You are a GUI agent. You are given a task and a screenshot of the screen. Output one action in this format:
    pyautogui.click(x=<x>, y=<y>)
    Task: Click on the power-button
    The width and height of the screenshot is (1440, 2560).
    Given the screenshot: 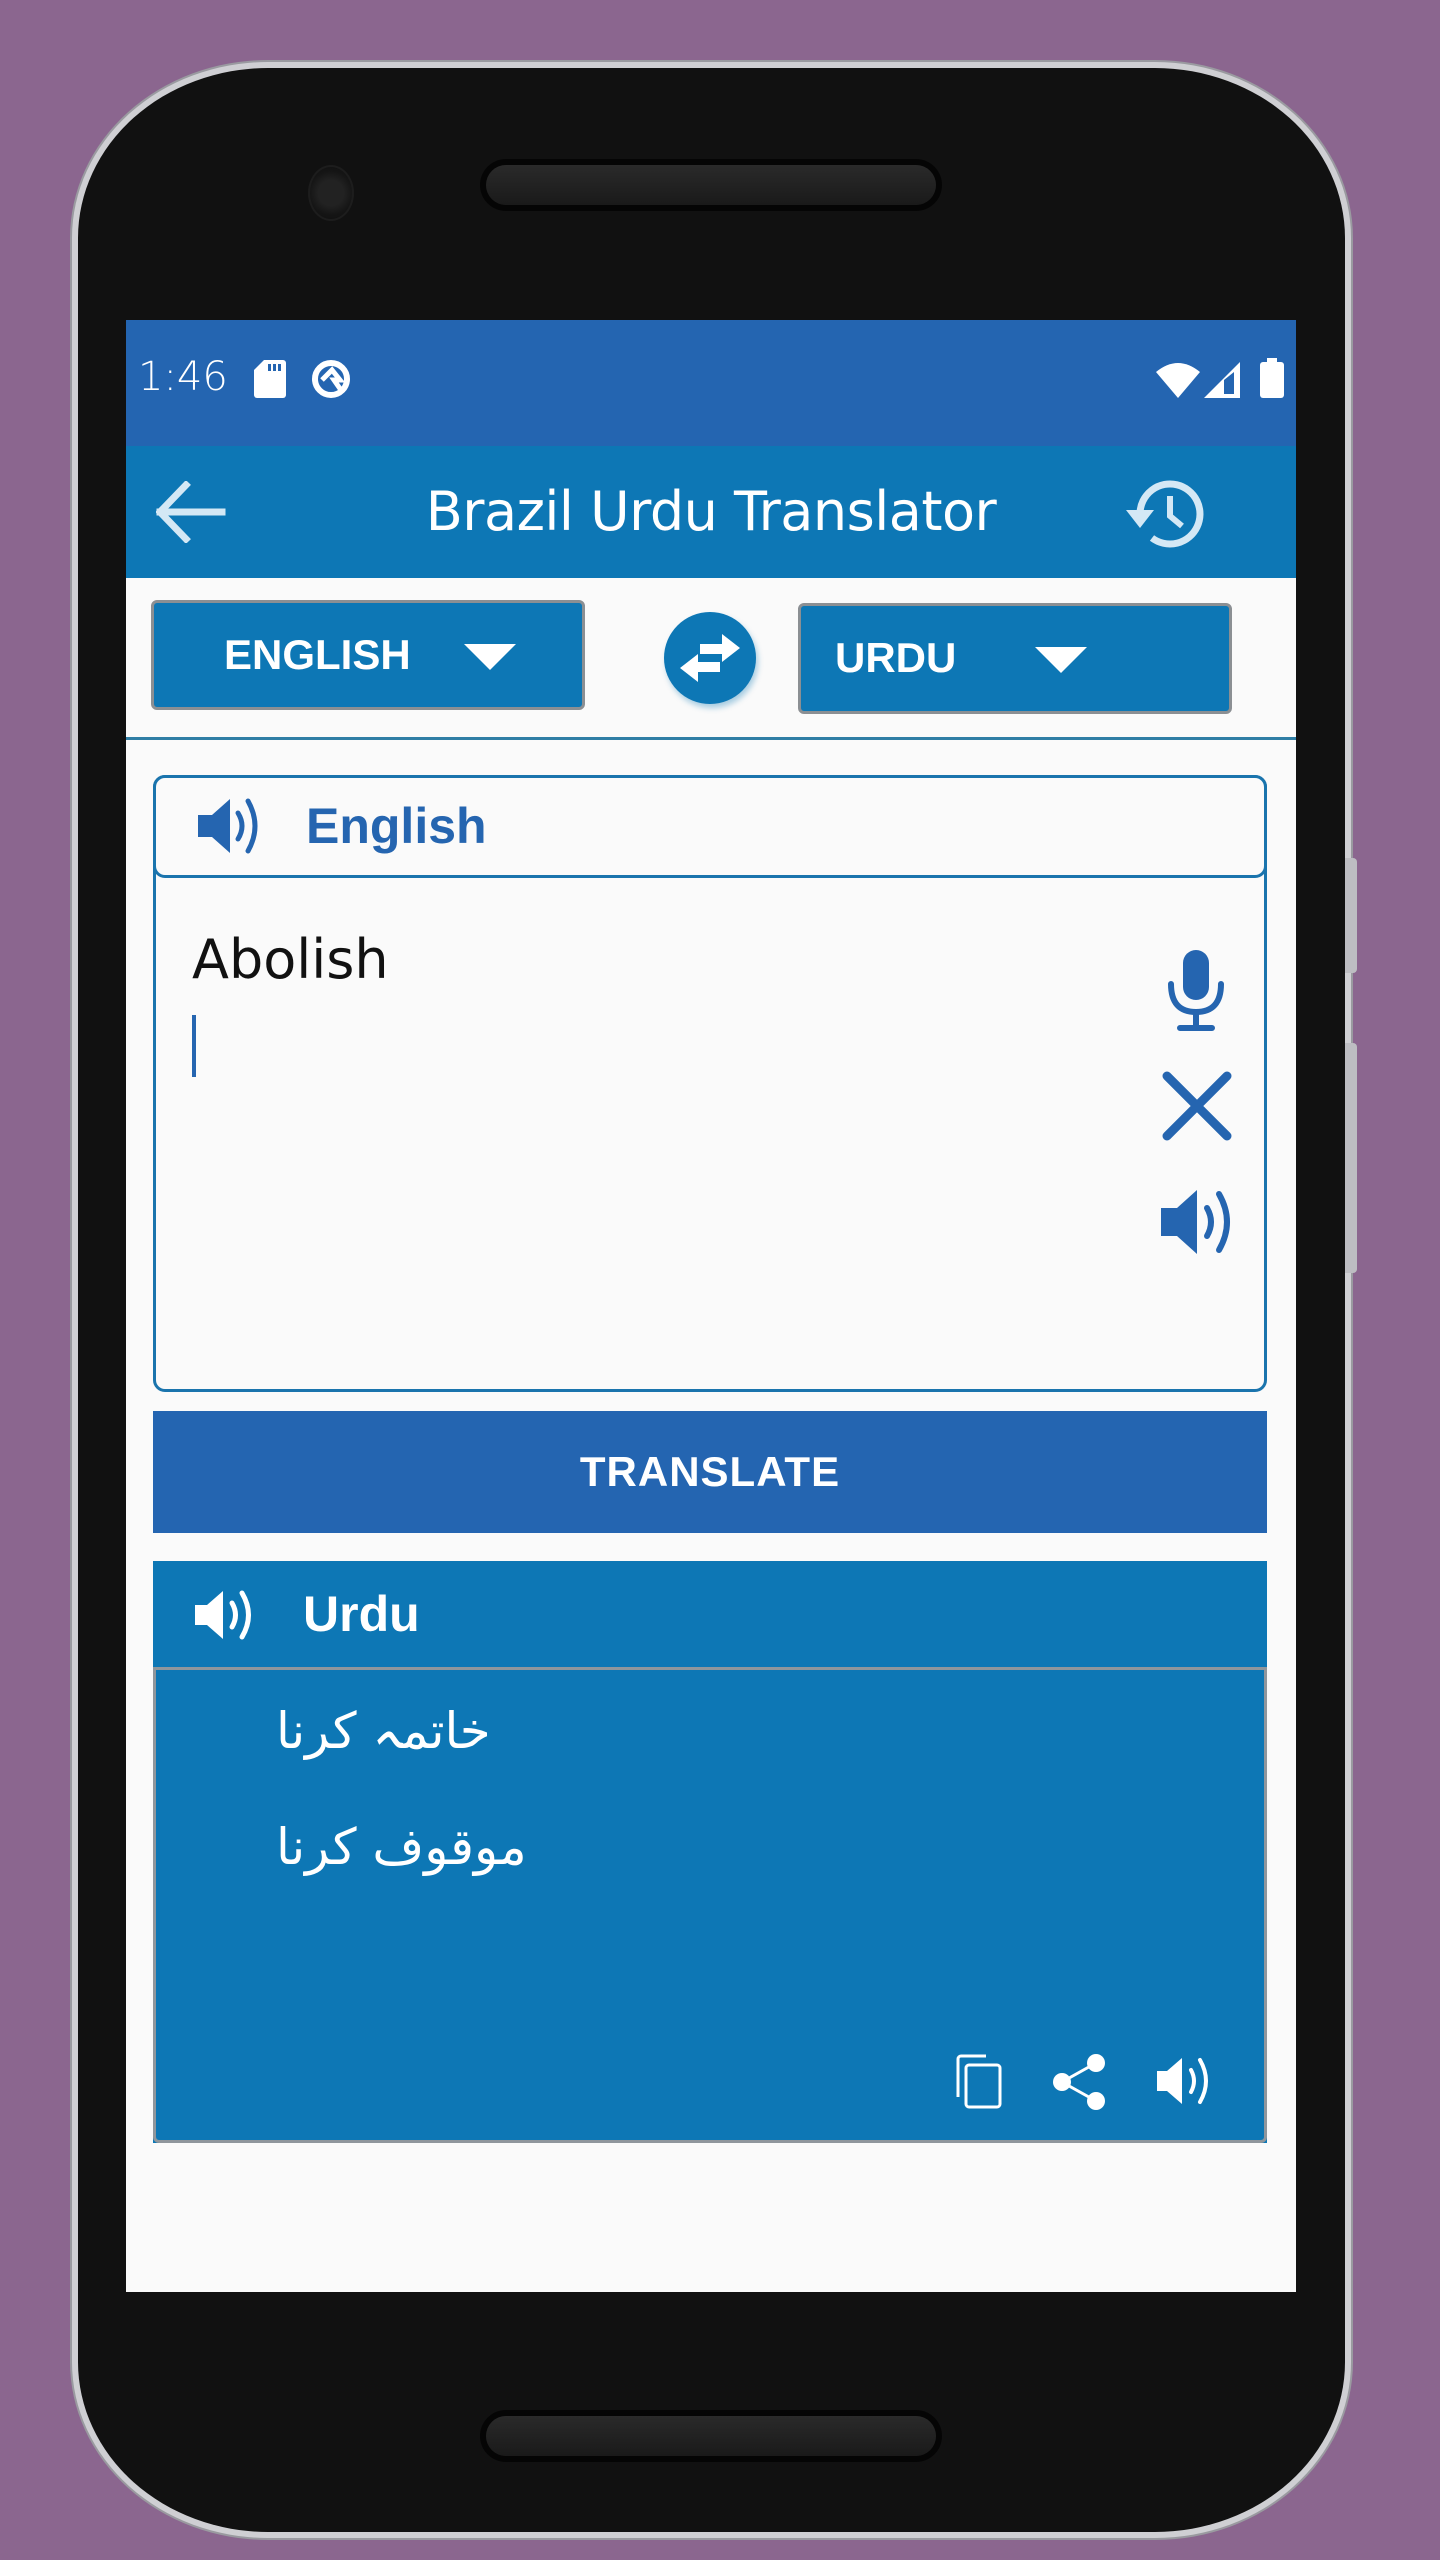 What is the action you would take?
    pyautogui.click(x=1351, y=915)
    